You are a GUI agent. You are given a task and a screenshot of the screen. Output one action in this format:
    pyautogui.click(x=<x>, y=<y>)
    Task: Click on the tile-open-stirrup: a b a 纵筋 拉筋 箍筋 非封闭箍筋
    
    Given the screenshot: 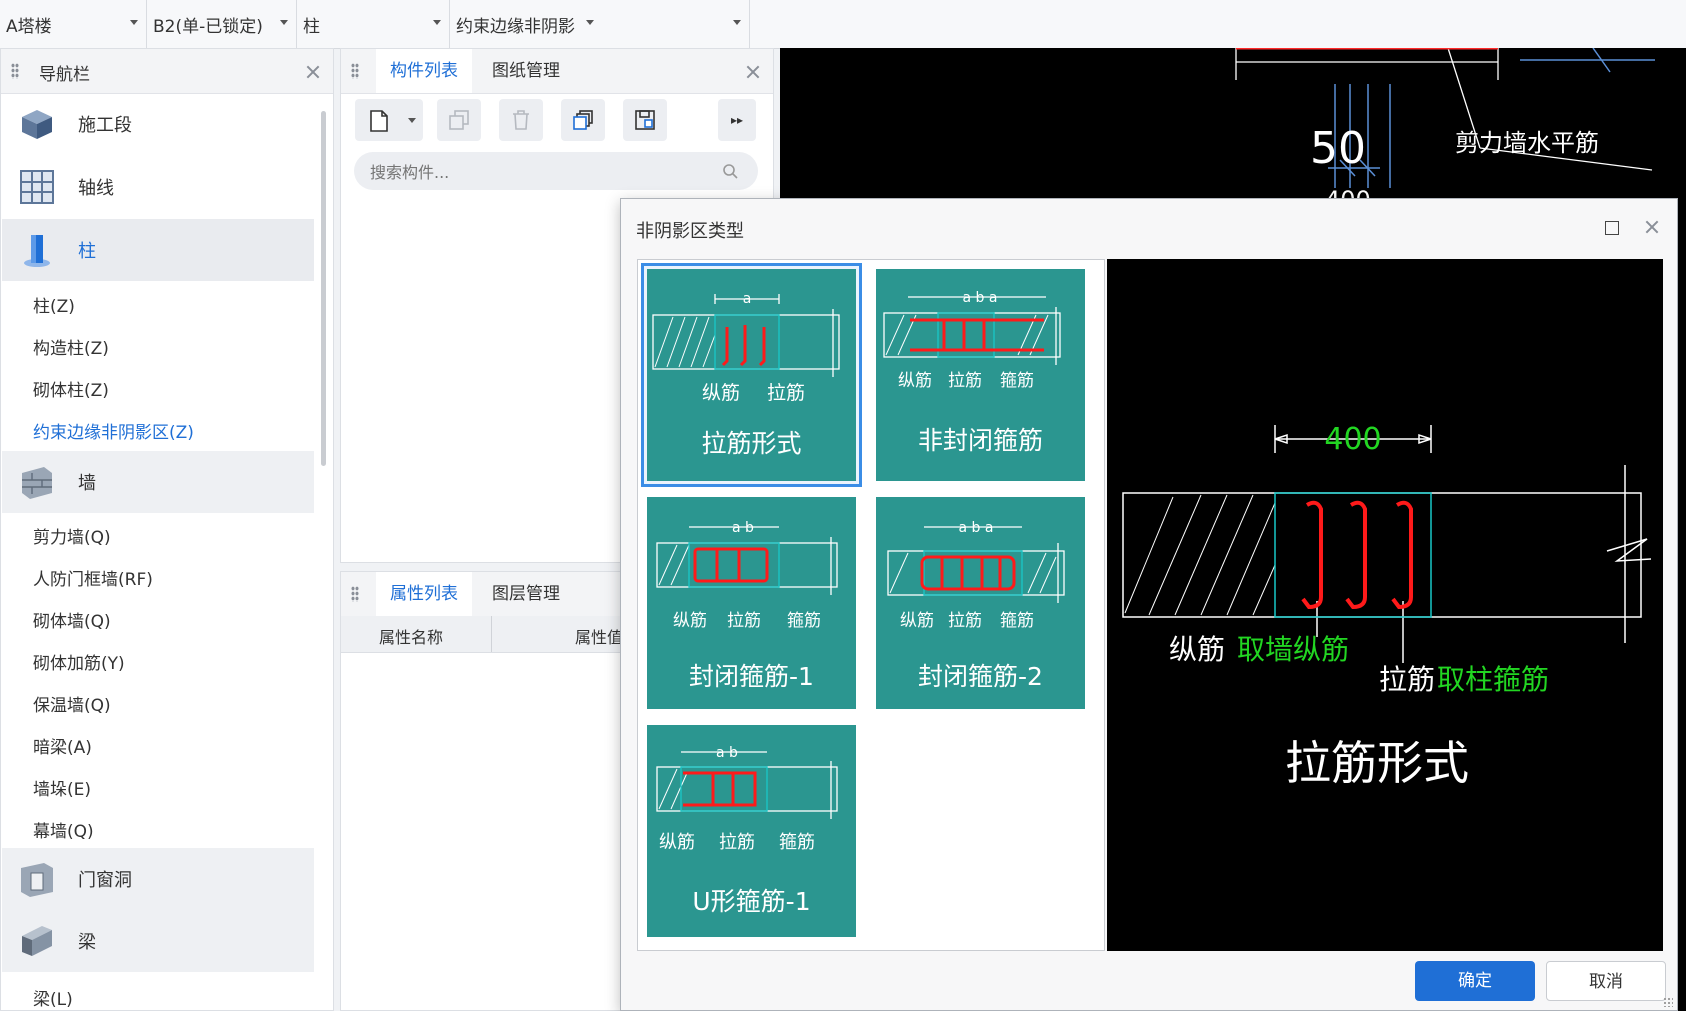 What is the action you would take?
    pyautogui.click(x=980, y=375)
    